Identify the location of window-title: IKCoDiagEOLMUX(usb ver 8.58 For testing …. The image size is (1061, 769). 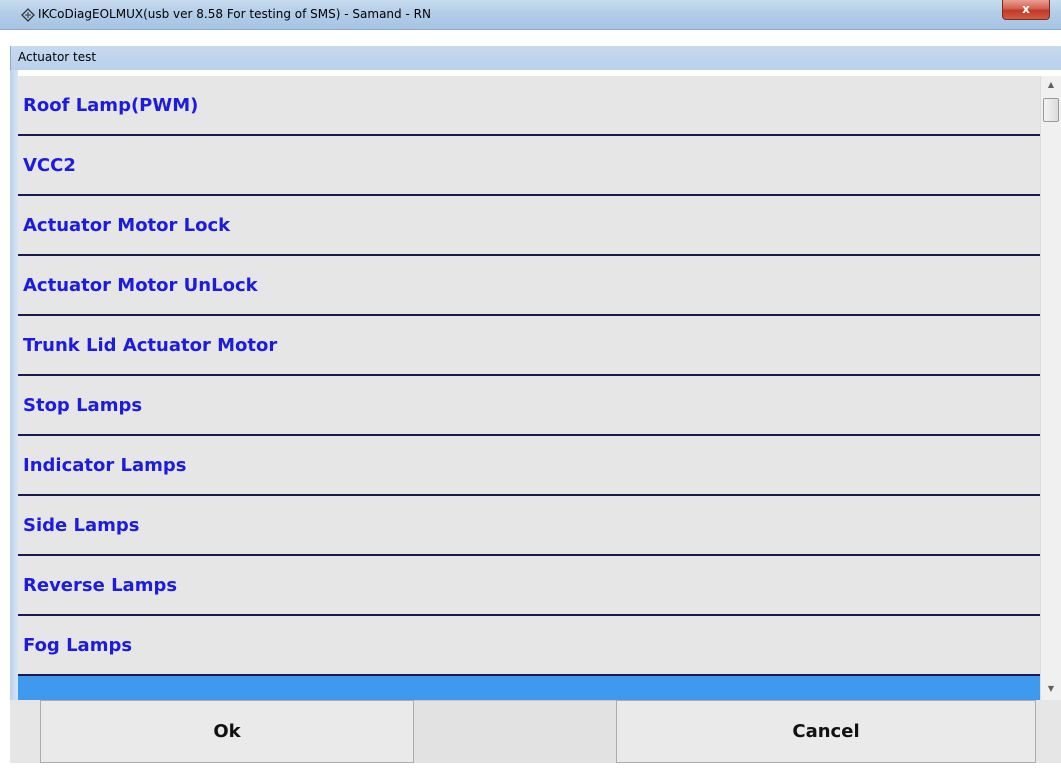
(234, 14).